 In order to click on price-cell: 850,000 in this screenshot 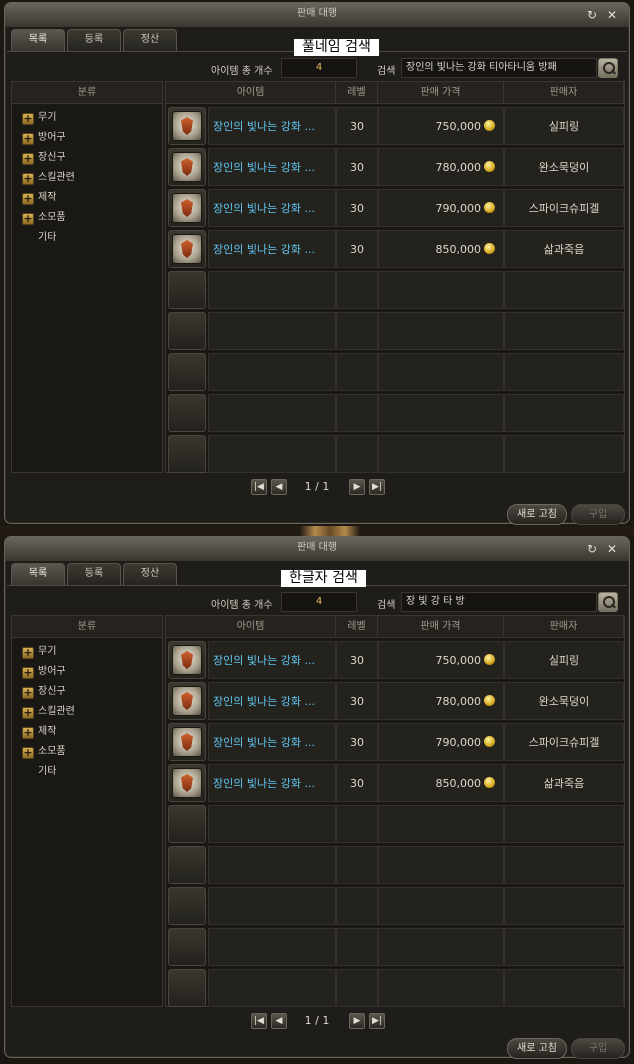, I will do `click(441, 249)`.